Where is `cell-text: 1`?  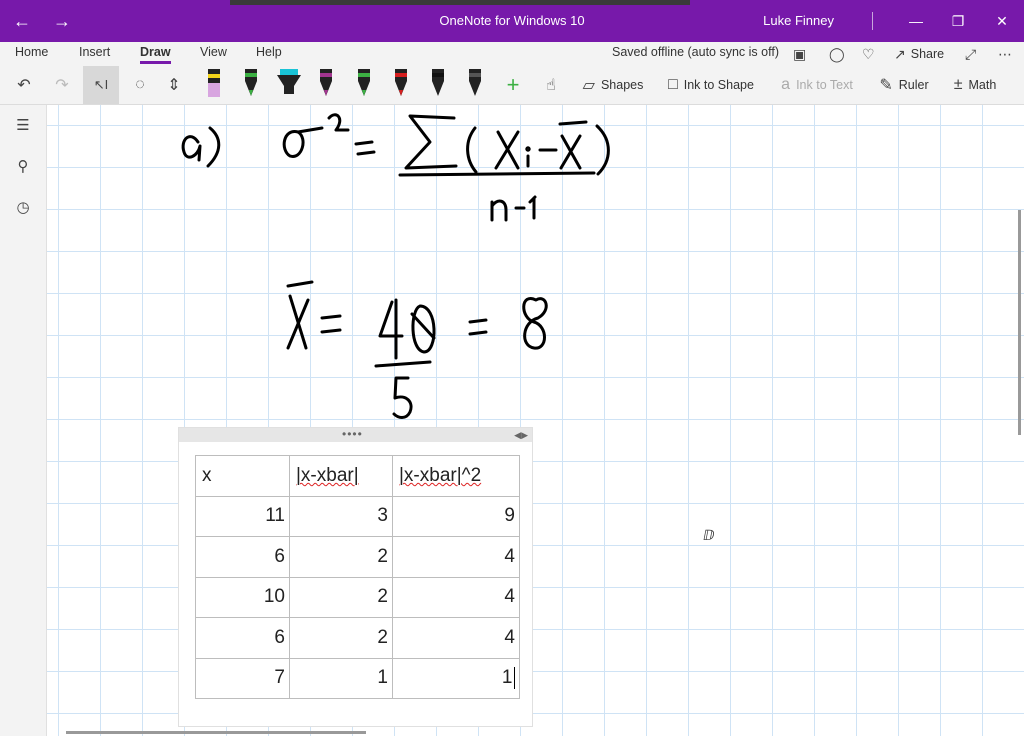
cell-text: 1 is located at coordinates (507, 678).